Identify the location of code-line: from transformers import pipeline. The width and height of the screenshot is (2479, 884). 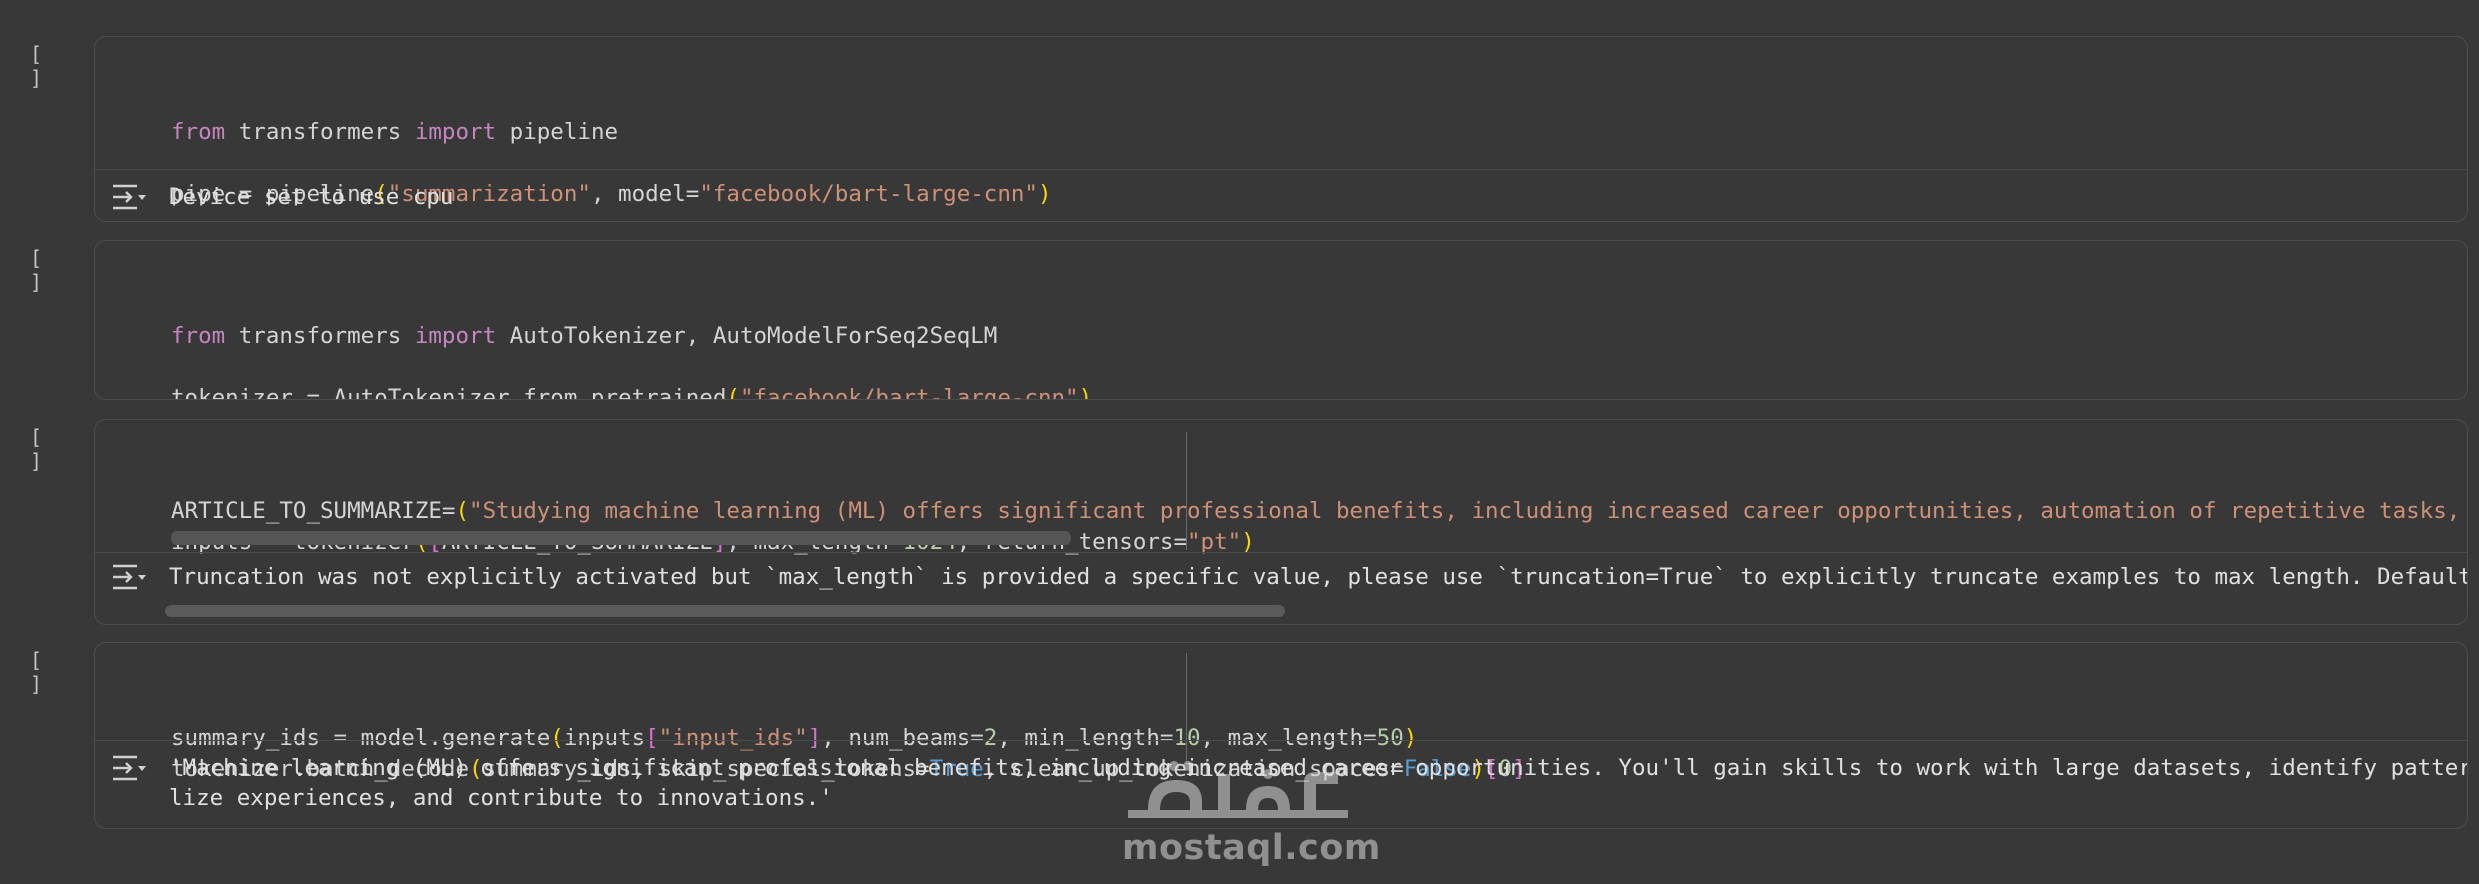
(1319, 132).